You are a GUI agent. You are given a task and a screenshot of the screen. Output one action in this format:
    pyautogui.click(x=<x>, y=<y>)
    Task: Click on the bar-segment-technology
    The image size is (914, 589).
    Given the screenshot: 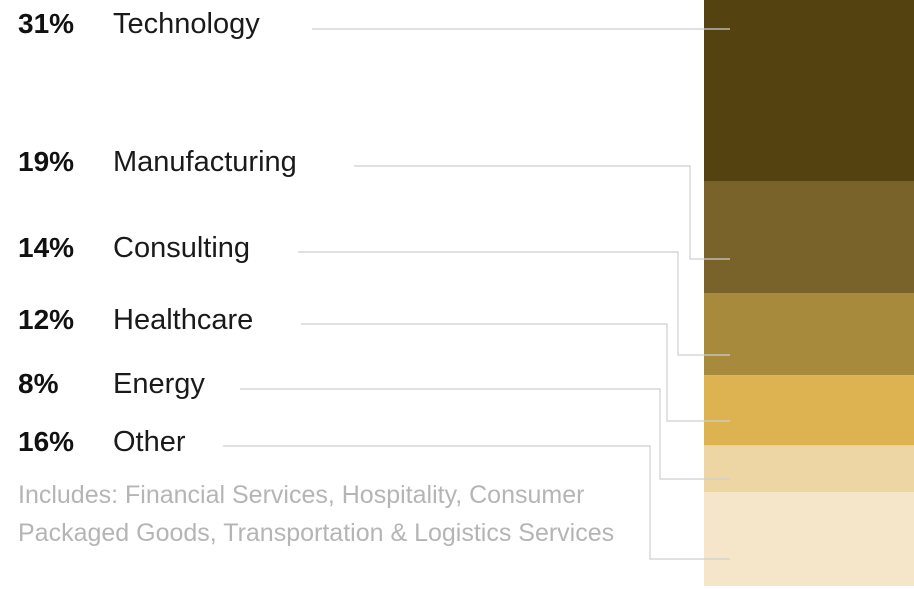 What is the action you would take?
    pyautogui.click(x=809, y=91)
    